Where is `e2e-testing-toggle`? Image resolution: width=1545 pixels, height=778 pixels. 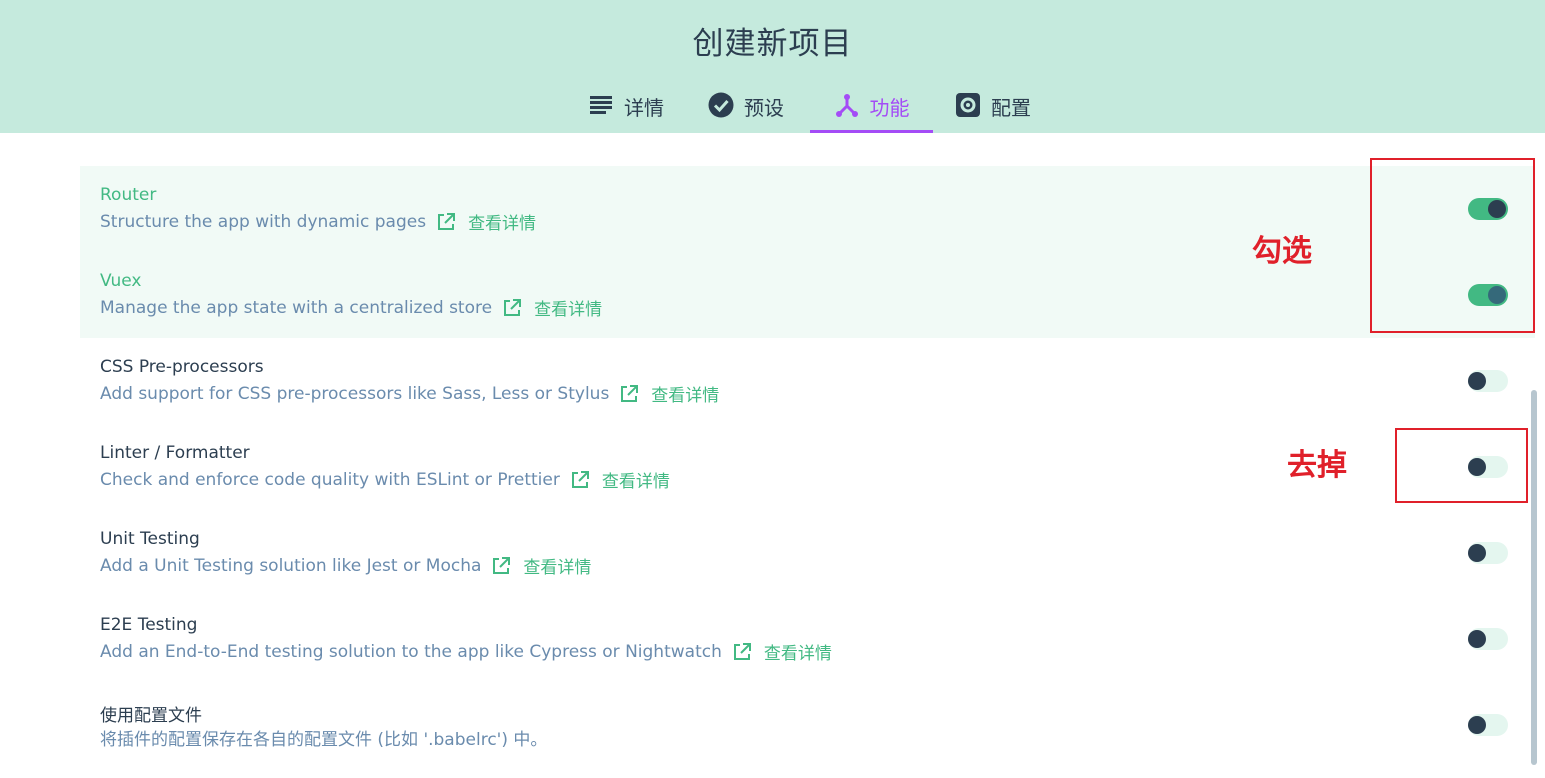
e2e-testing-toggle is located at coordinates (1488, 639).